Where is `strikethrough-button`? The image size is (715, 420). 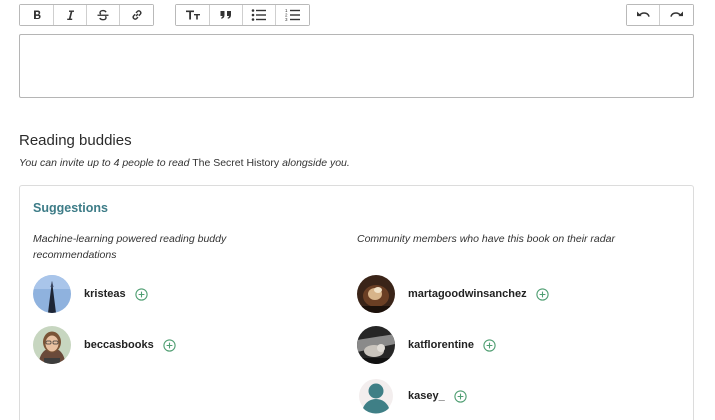
strikethrough-button is located at coordinates (103, 15).